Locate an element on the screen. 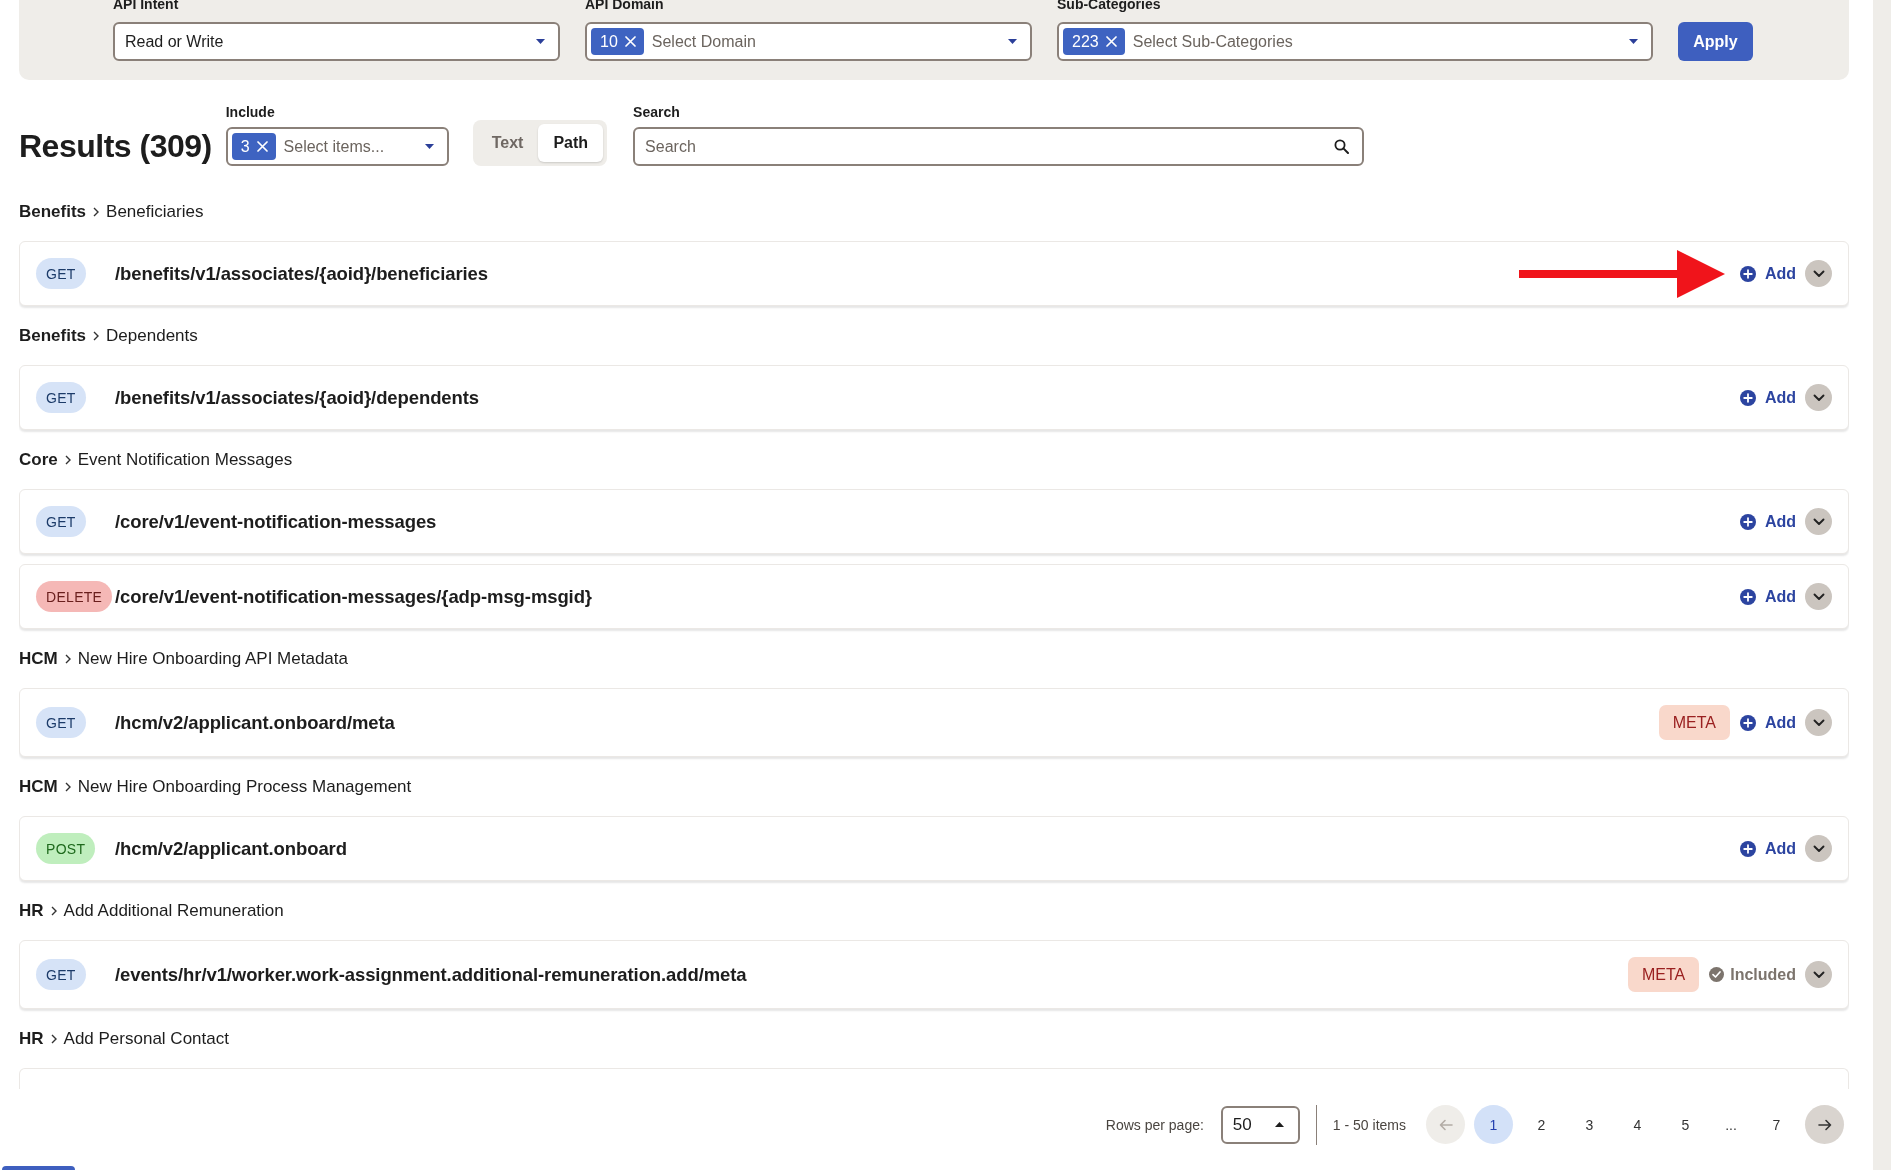 The height and width of the screenshot is (1170, 1891). page-button: 1 is located at coordinates (1493, 1124).